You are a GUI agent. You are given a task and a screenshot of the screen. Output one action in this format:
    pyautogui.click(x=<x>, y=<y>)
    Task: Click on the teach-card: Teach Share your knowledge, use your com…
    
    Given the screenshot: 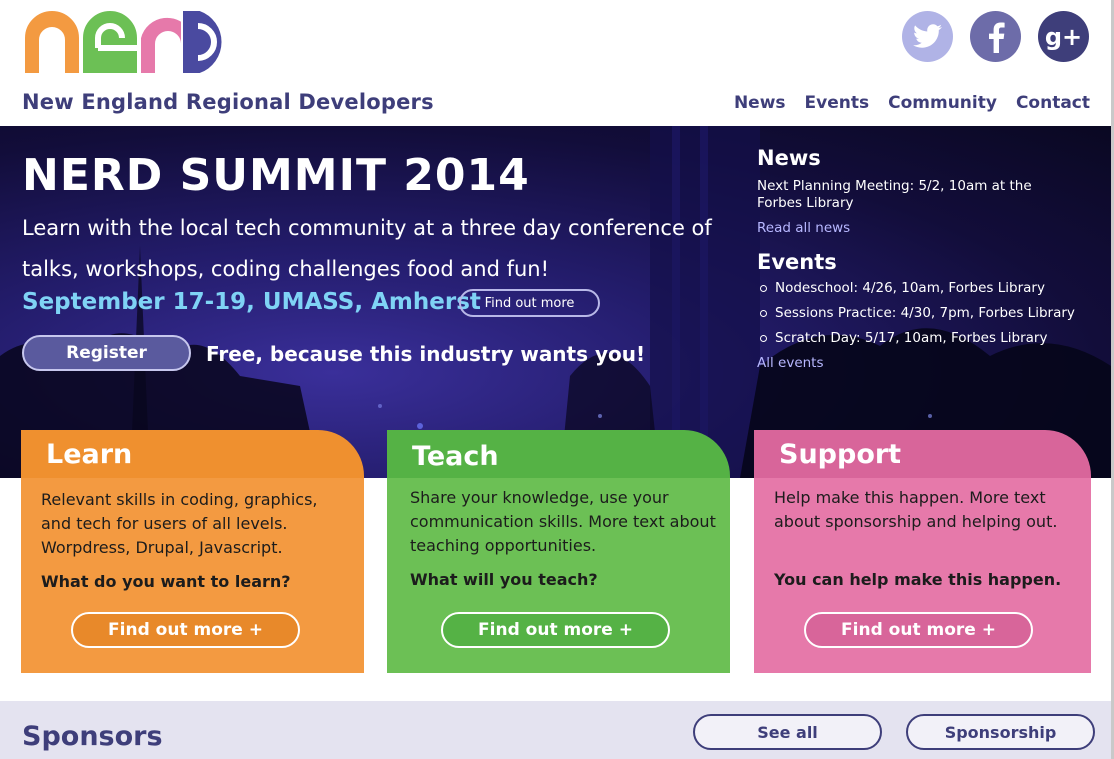 What is the action you would take?
    pyautogui.click(x=558, y=551)
    